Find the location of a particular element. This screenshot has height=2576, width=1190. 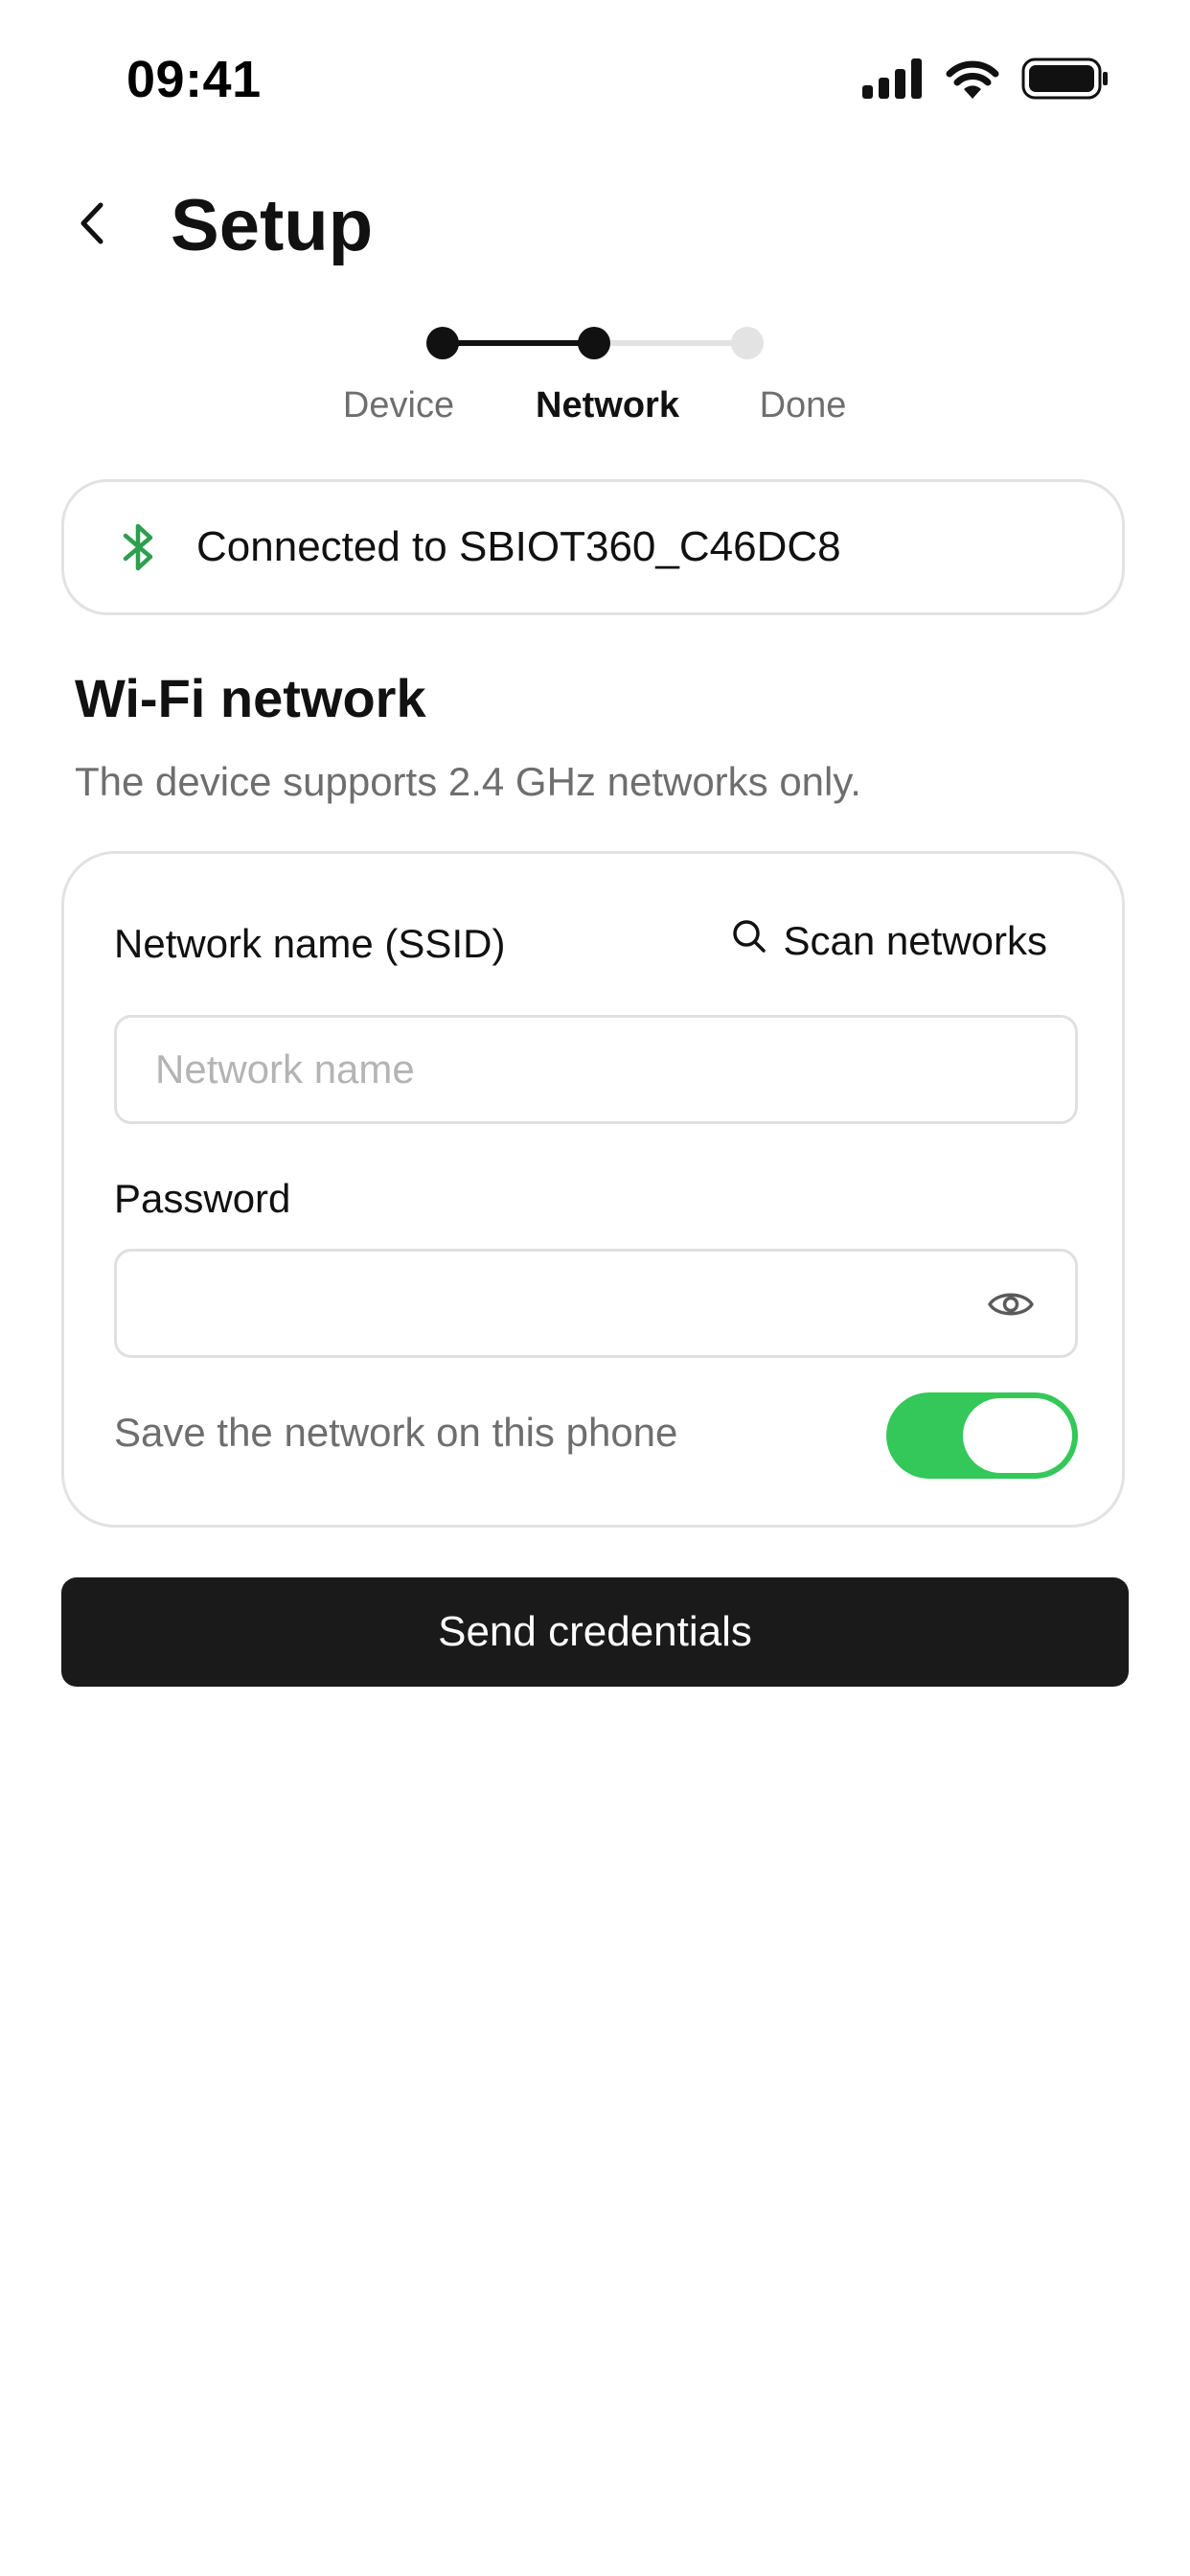

back-button is located at coordinates (93, 225).